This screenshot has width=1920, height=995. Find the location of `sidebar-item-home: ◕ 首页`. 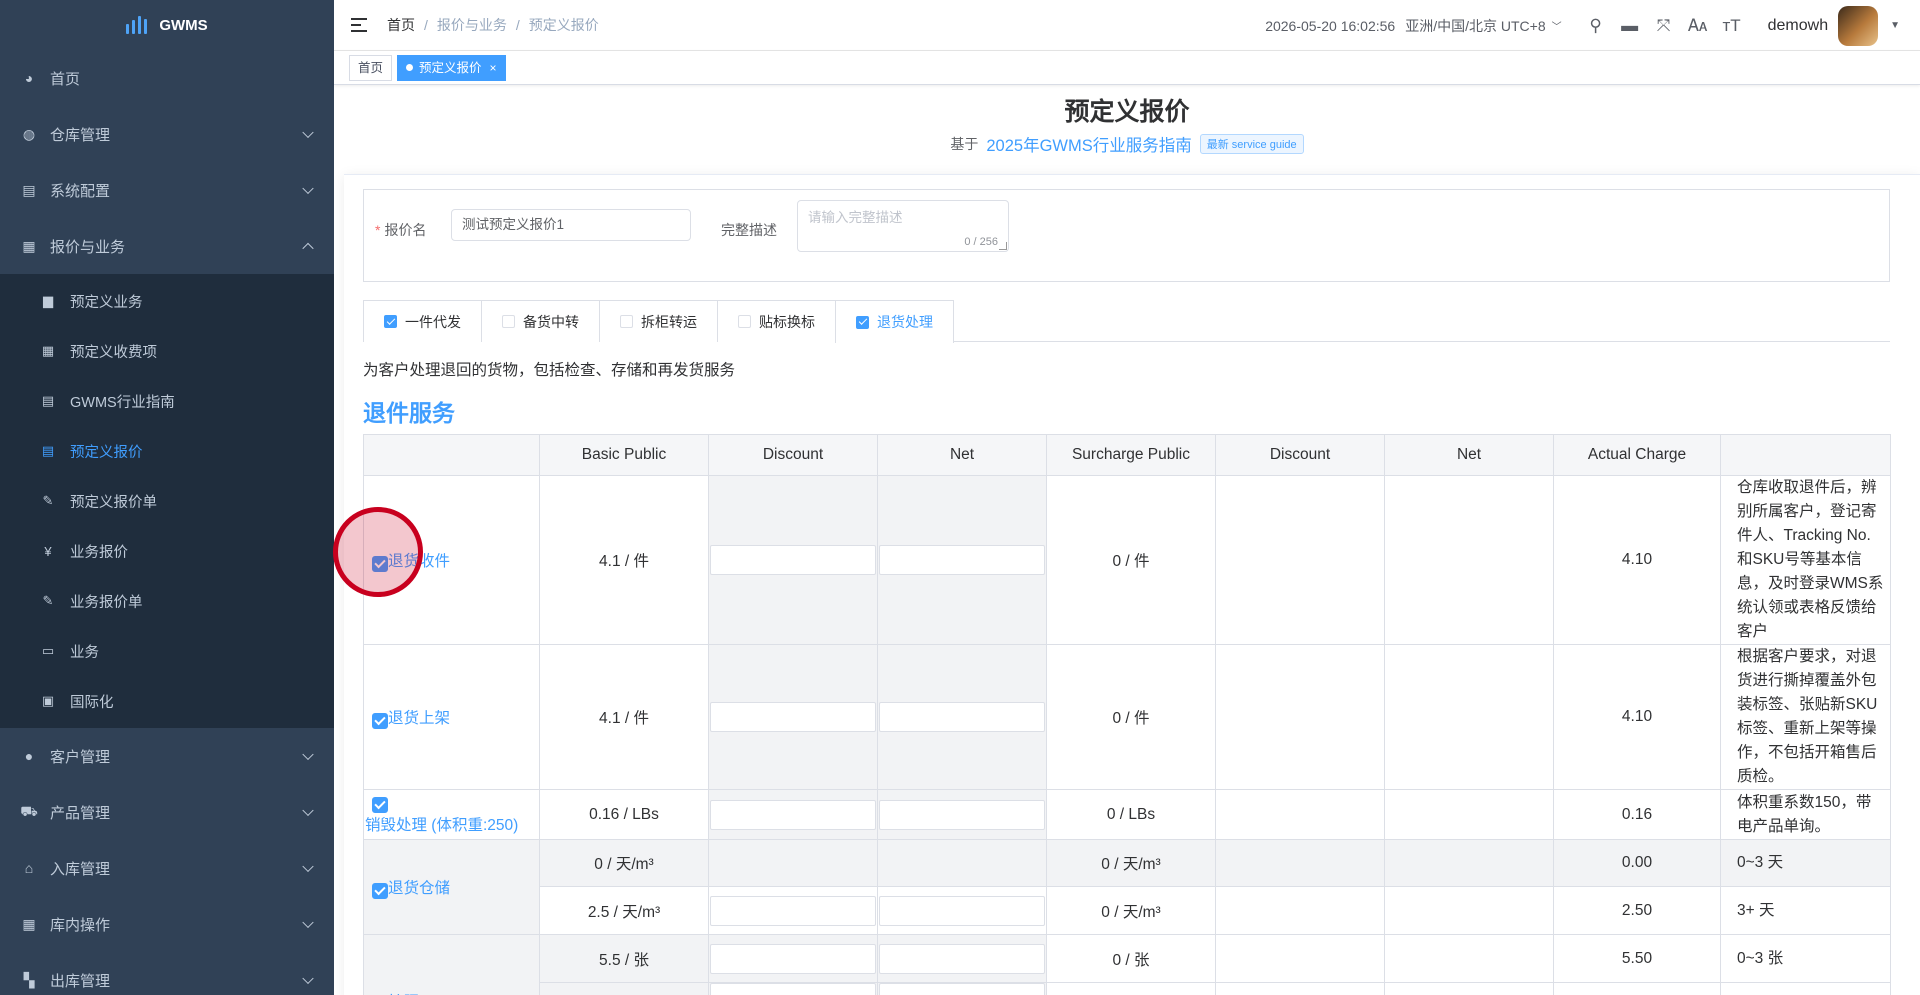

sidebar-item-home: ◕ 首页 is located at coordinates (167, 78).